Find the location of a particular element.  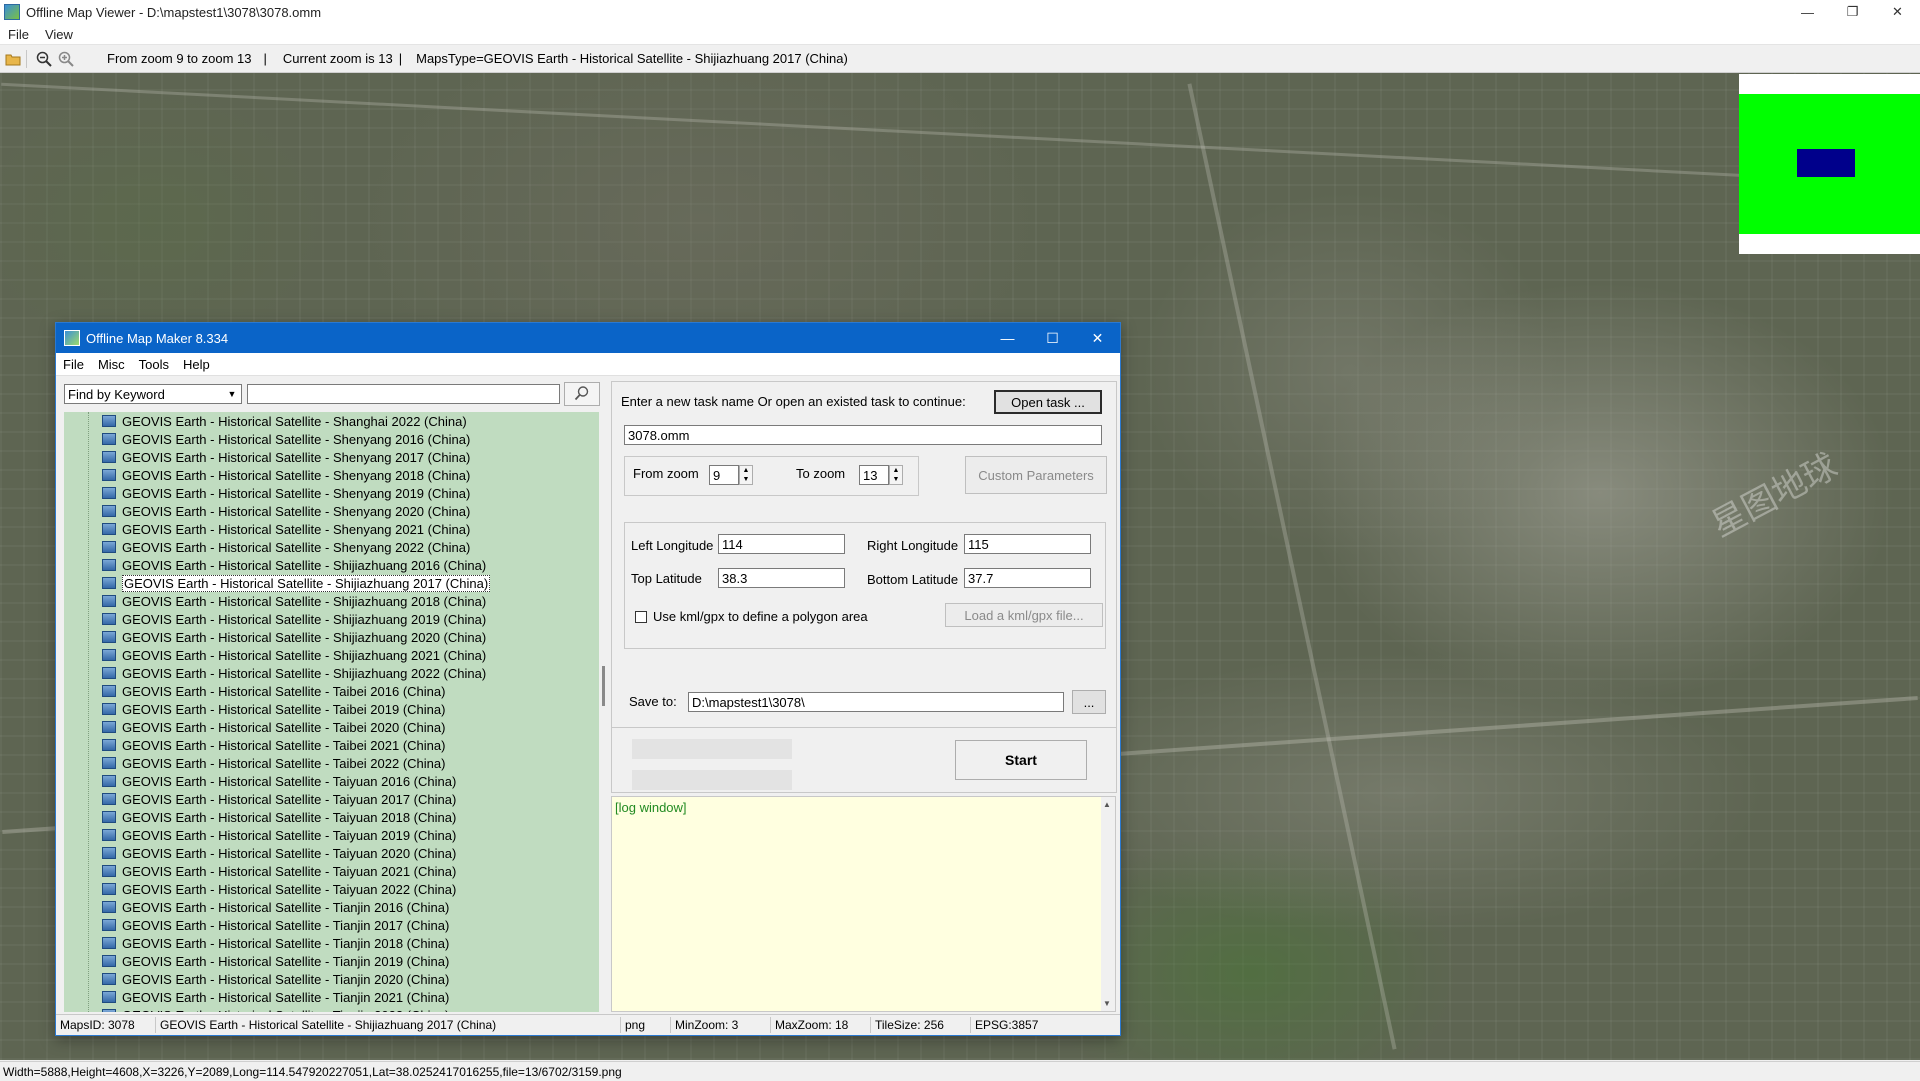

dialog-maximize-button: ☐ is located at coordinates (1052, 338).